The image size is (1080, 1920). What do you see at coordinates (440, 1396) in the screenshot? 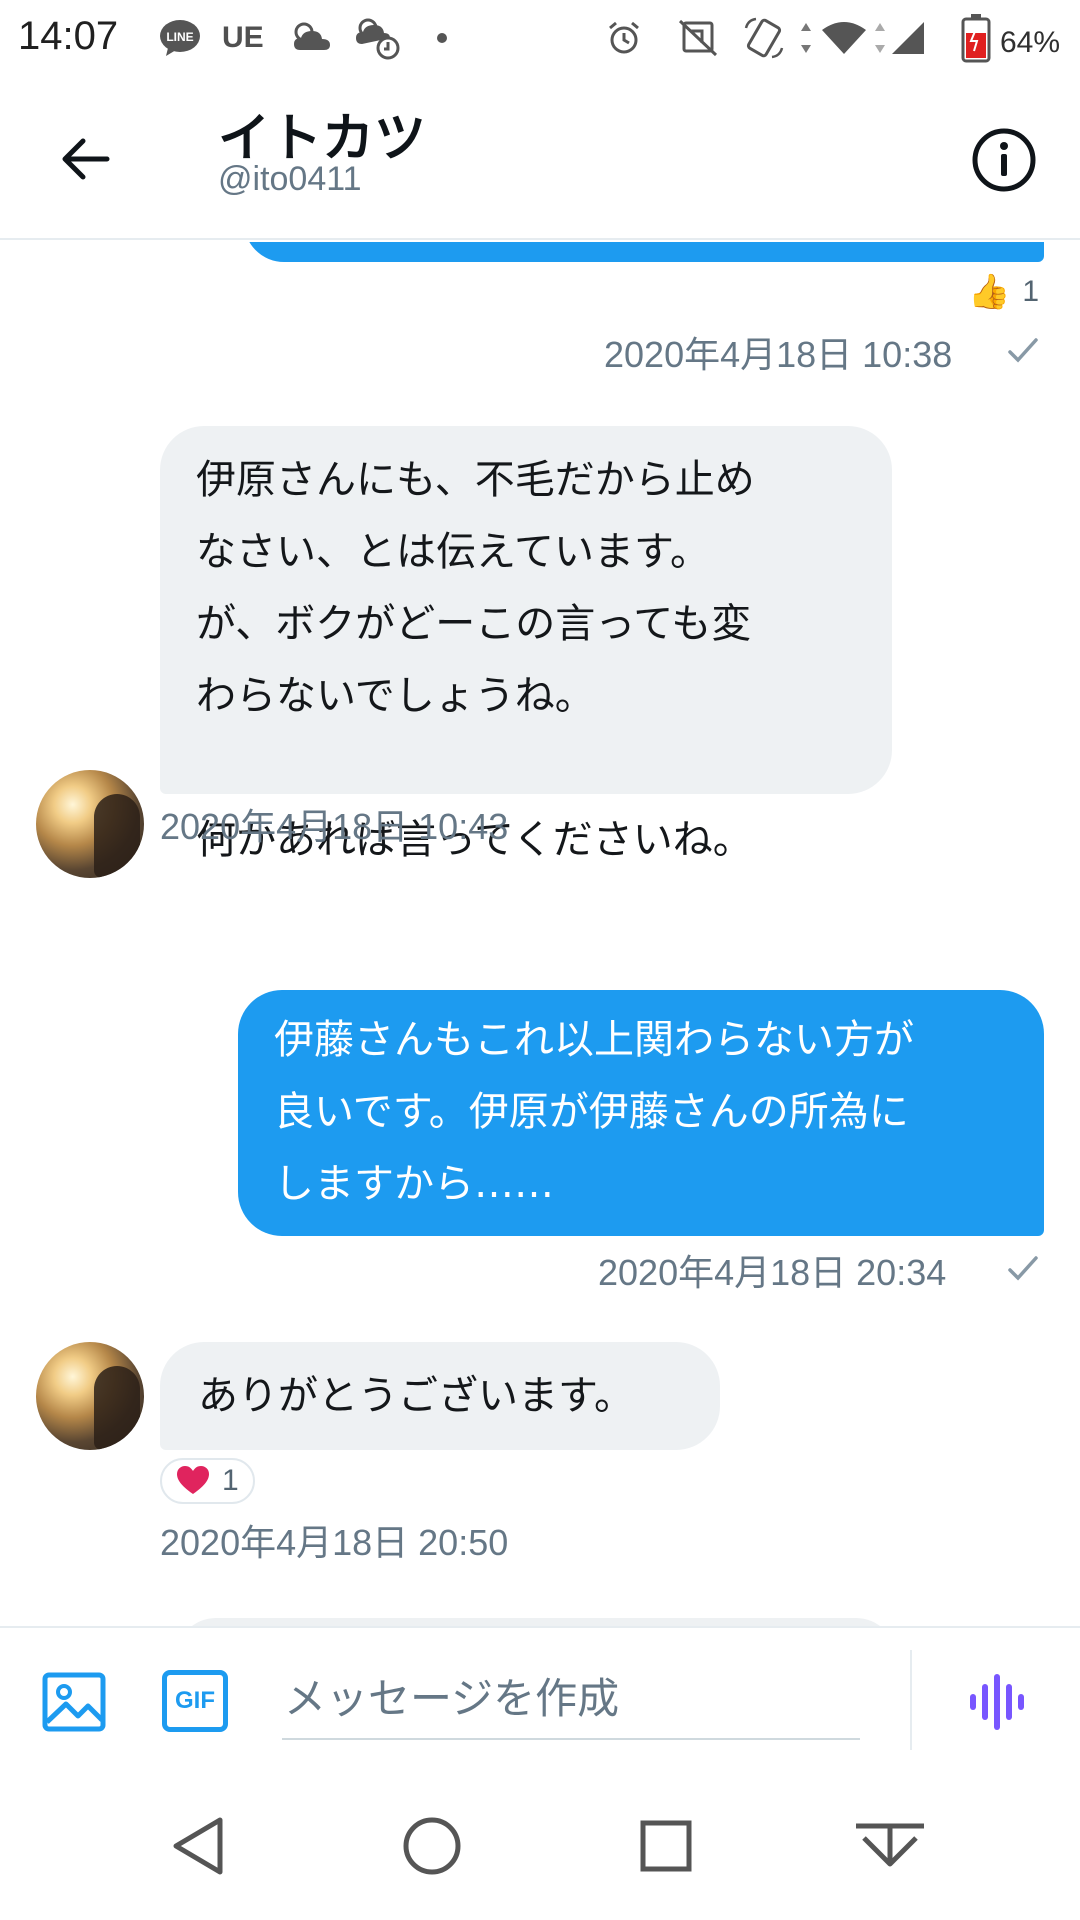
I see `message-bubble-incoming: ありがとうございます。` at bounding box center [440, 1396].